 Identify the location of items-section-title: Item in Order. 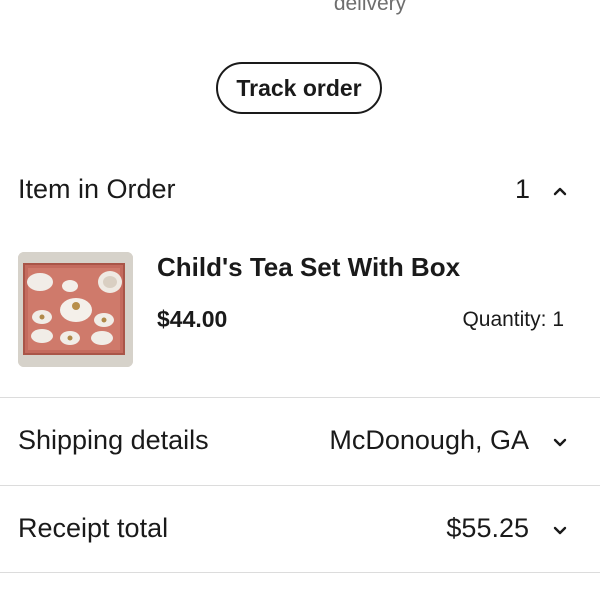
(97, 189).